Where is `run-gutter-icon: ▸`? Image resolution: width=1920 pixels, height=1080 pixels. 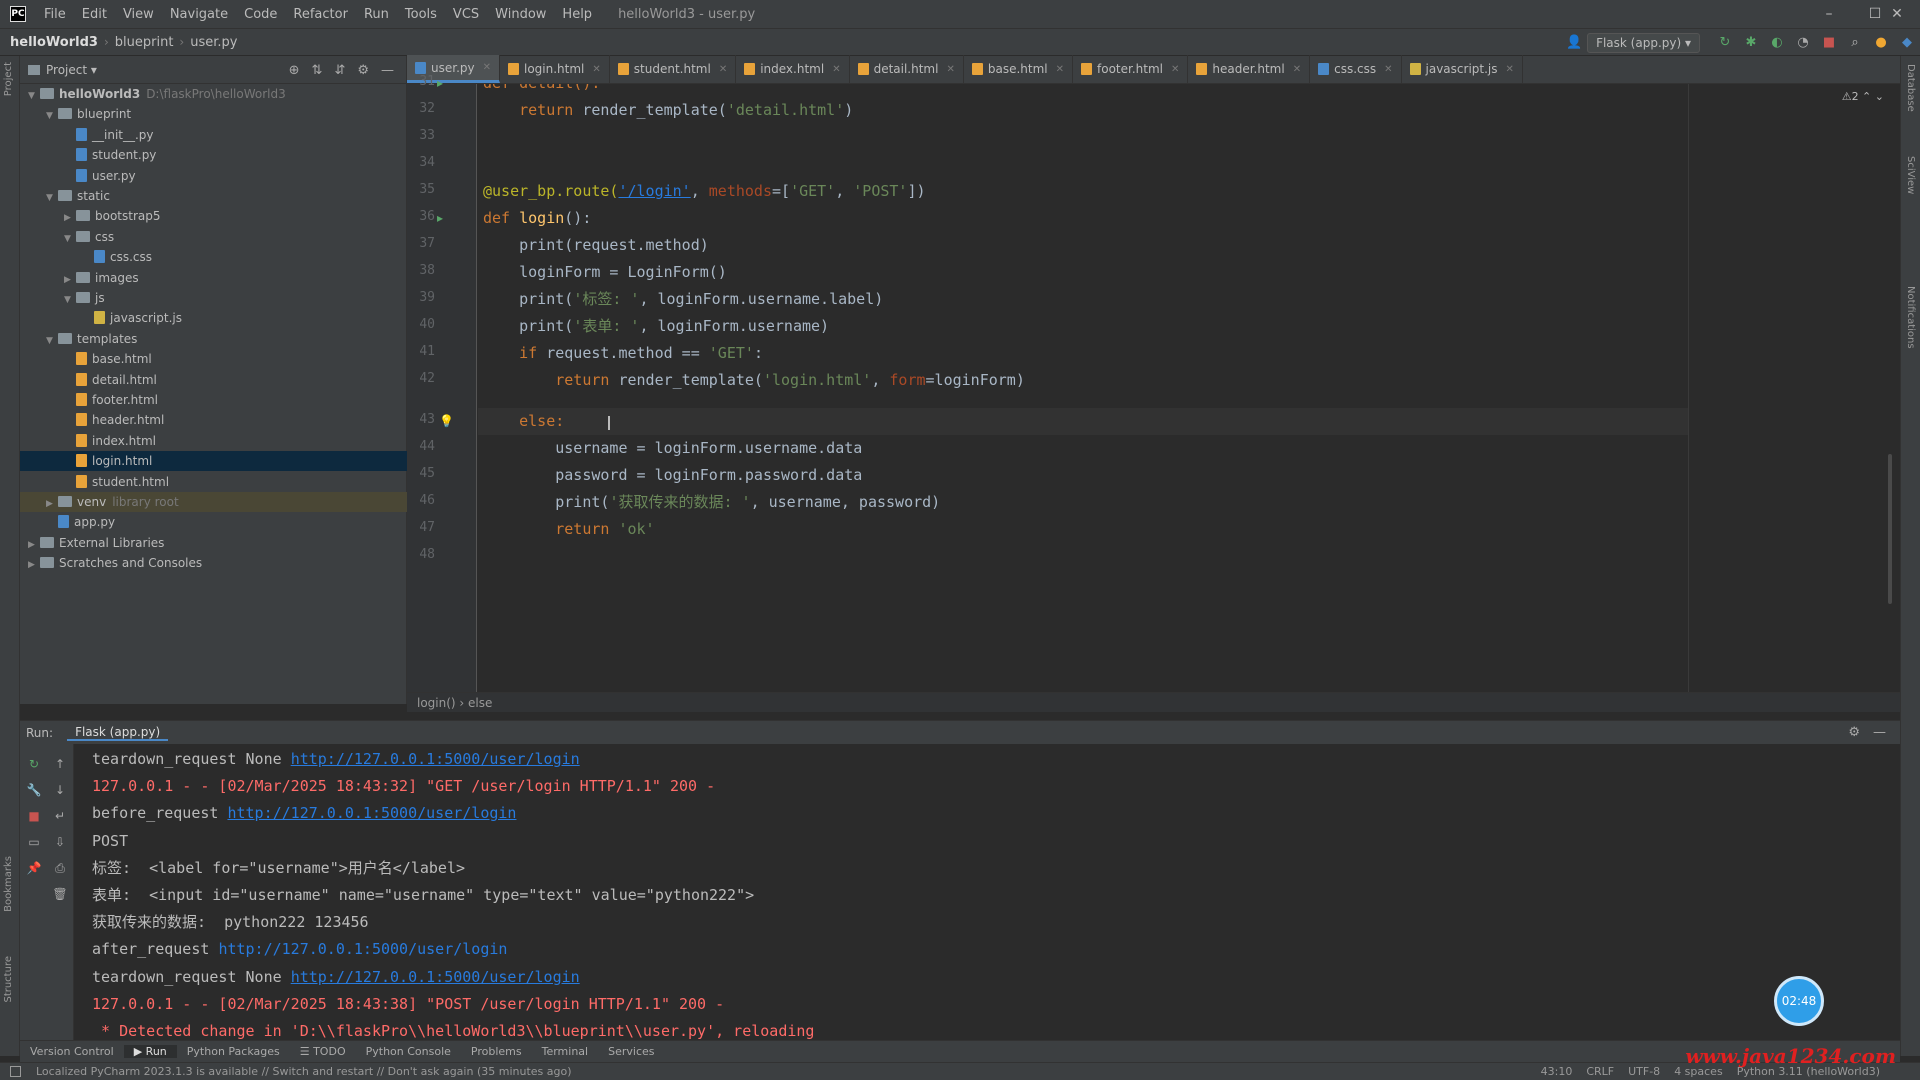 run-gutter-icon: ▸ is located at coordinates (440, 218).